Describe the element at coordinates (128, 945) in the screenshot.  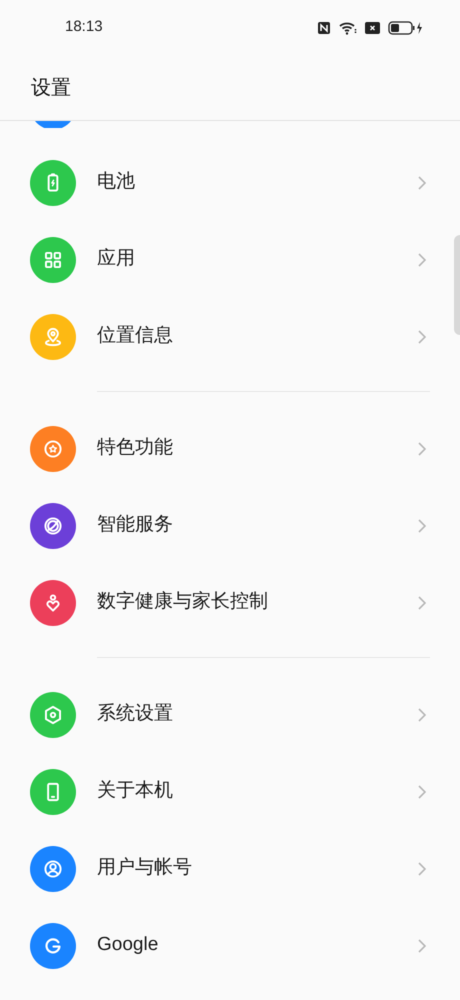
I see `item-label: Google` at that location.